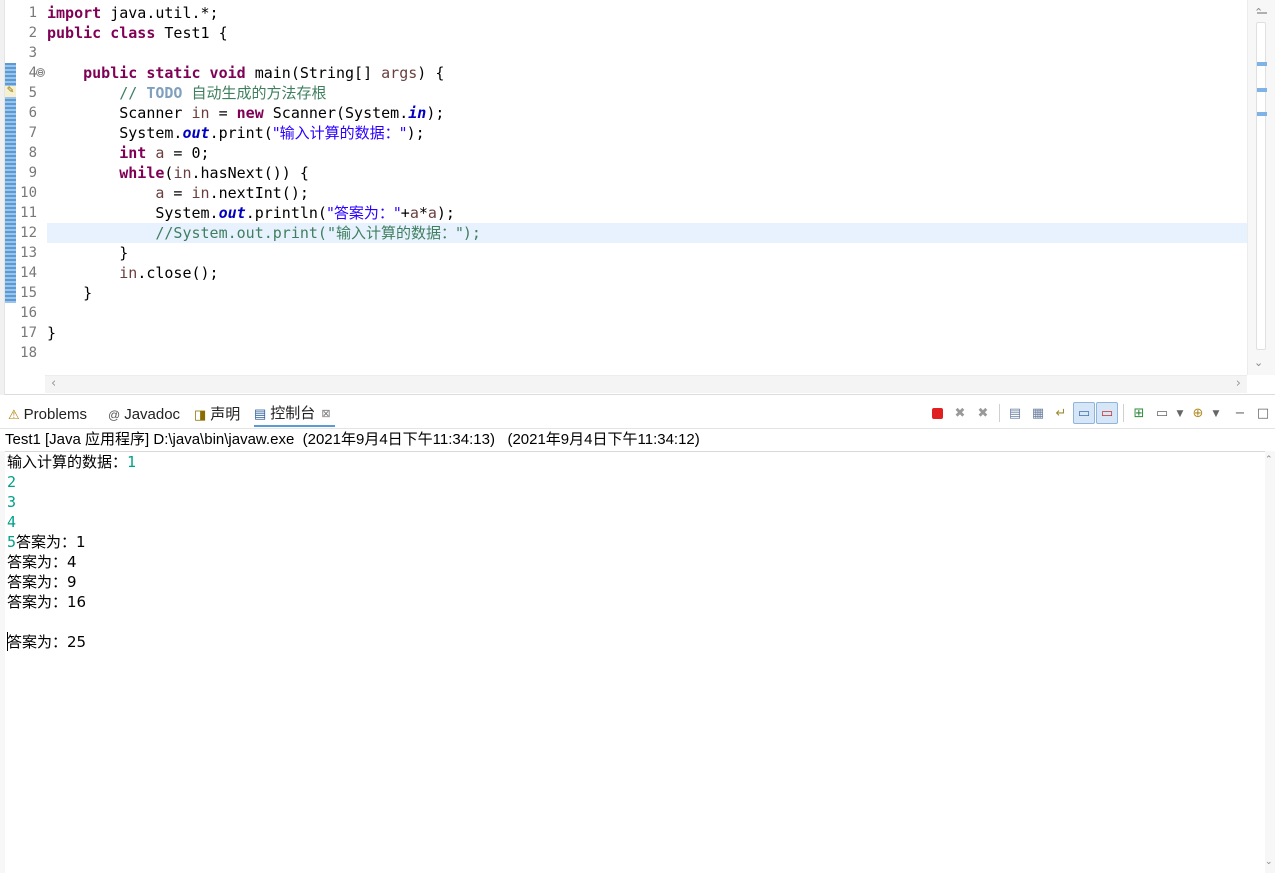 This screenshot has width=1275, height=877. Describe the element at coordinates (70, 293) in the screenshot. I see `code-token: }` at that location.